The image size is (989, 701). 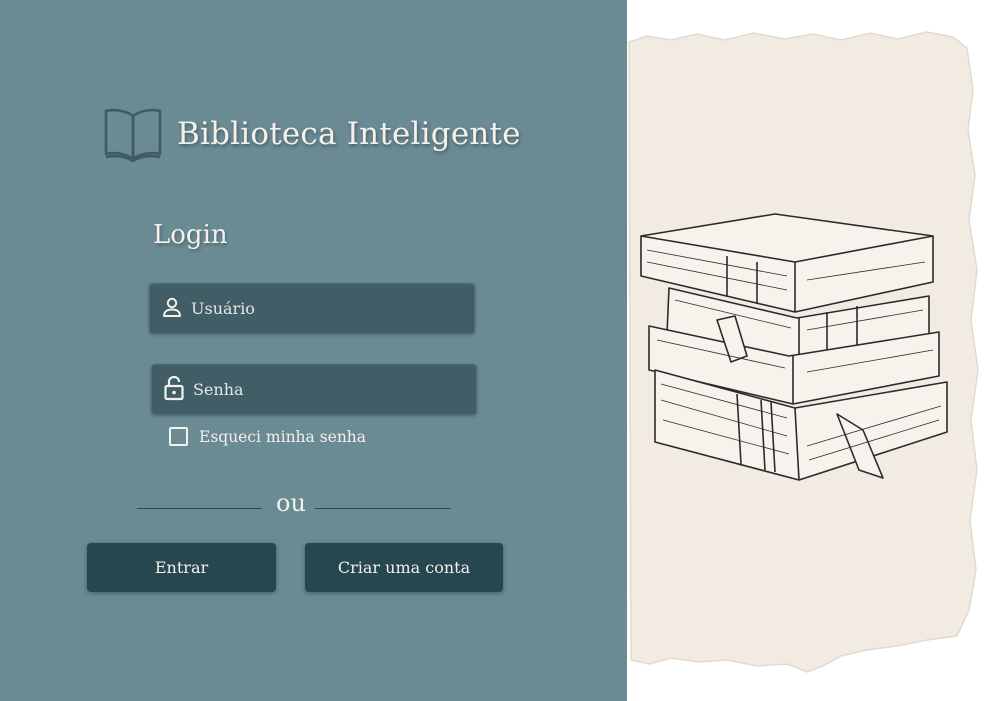 What do you see at coordinates (133, 134) in the screenshot?
I see `open-book-icon` at bounding box center [133, 134].